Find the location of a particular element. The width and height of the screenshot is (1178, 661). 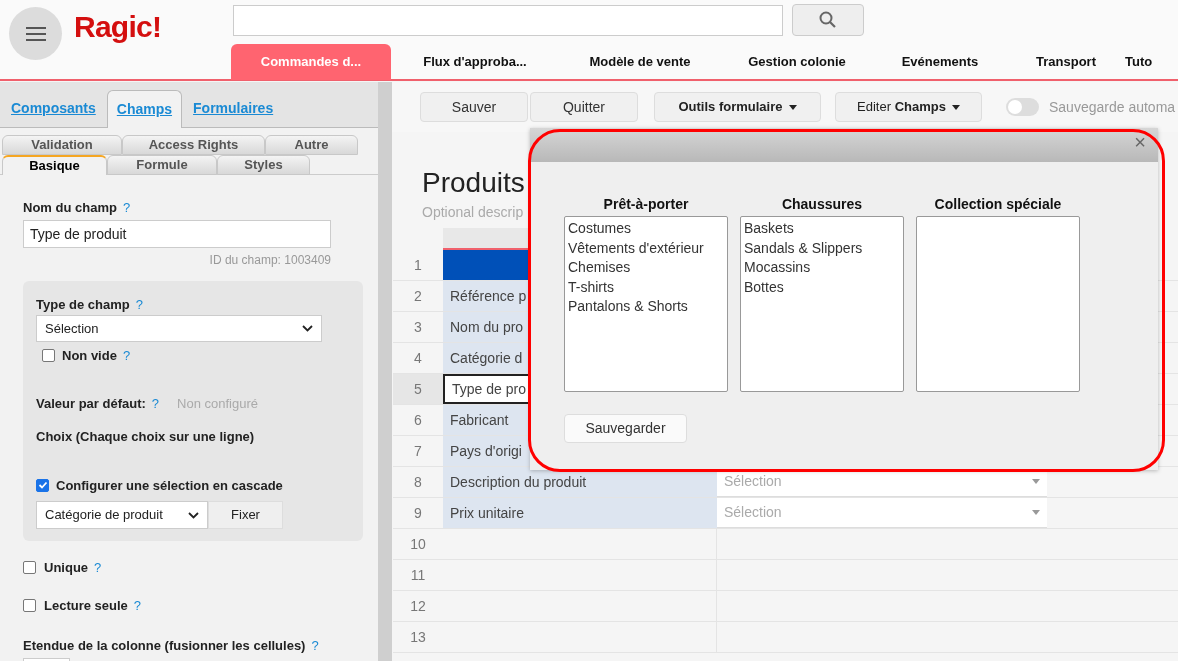

nav-tab: Evénements is located at coordinates (940, 62).